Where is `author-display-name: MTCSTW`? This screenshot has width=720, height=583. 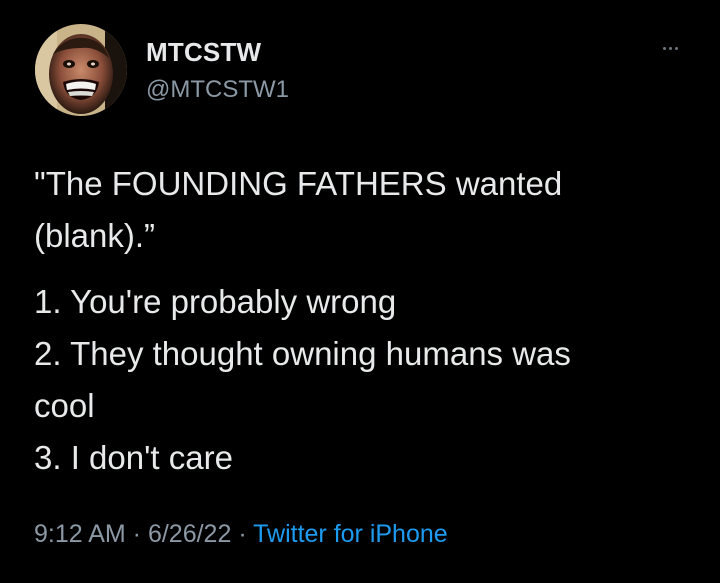
author-display-name: MTCSTW is located at coordinates (203, 52).